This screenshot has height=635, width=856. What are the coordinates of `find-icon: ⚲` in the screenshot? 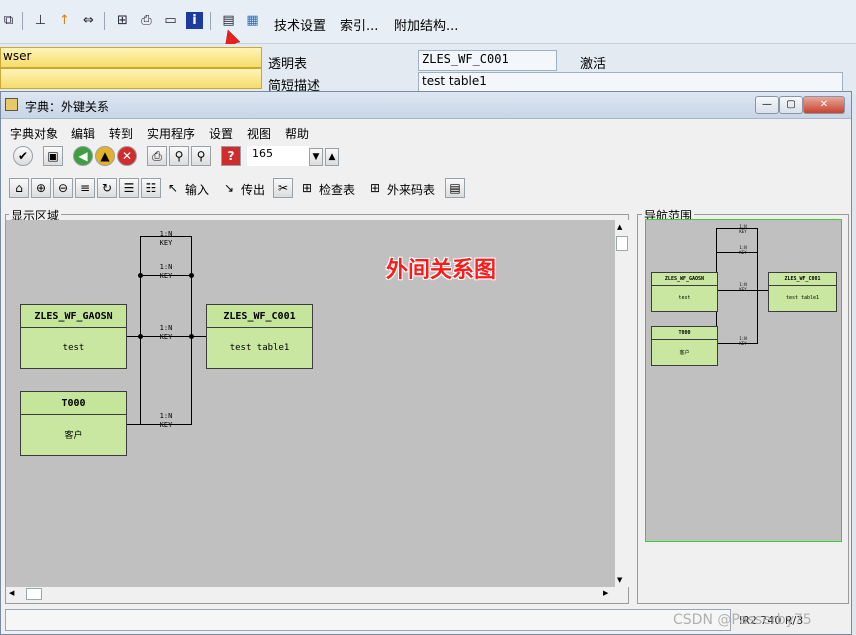 It's located at (179, 156).